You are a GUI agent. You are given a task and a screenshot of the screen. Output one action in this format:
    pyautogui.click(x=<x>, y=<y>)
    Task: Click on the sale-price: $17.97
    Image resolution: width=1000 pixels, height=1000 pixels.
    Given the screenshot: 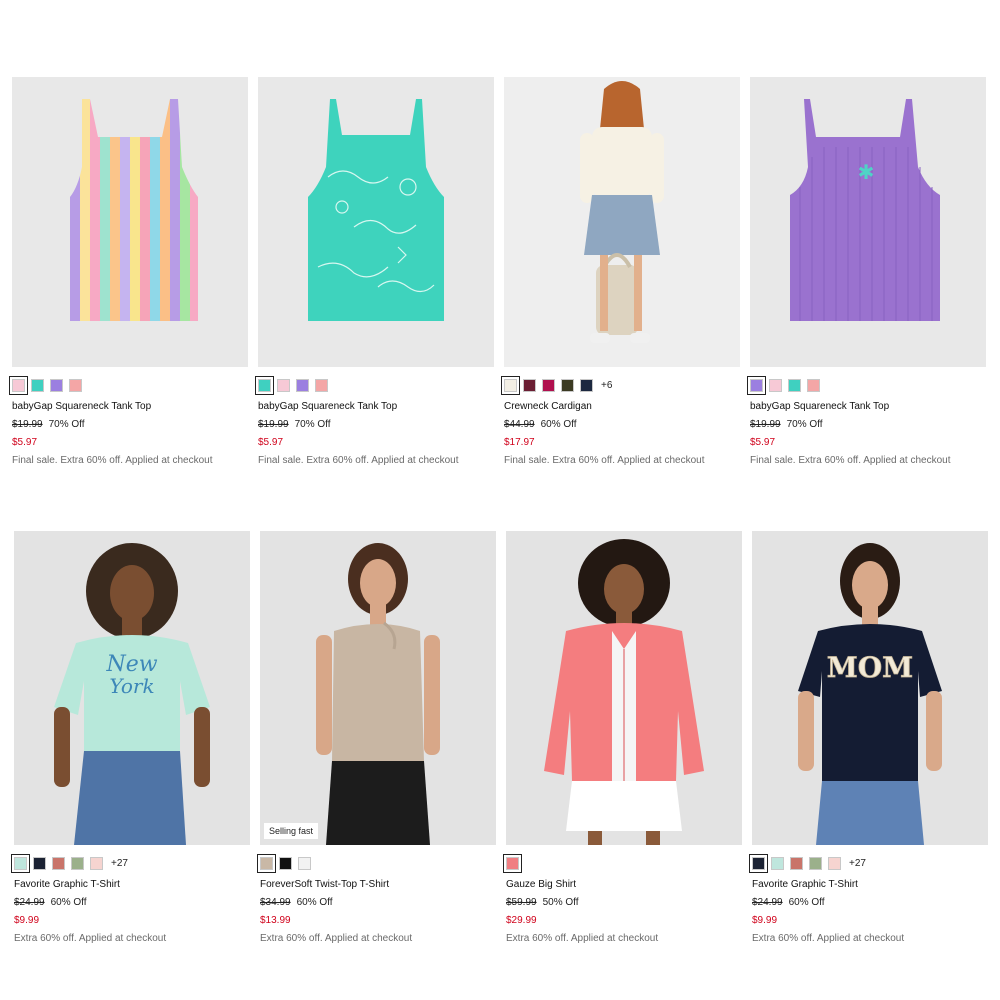 What is the action you would take?
    pyautogui.click(x=519, y=442)
    